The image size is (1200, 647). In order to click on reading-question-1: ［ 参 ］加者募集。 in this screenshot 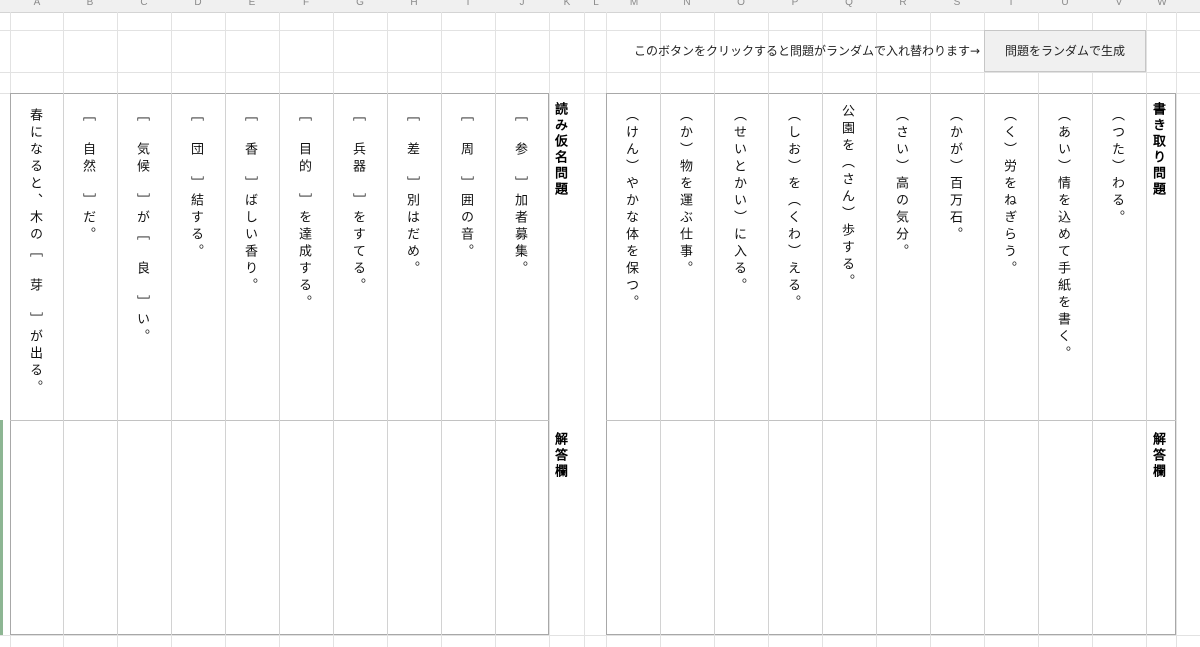, I will do `click(519, 193)`.